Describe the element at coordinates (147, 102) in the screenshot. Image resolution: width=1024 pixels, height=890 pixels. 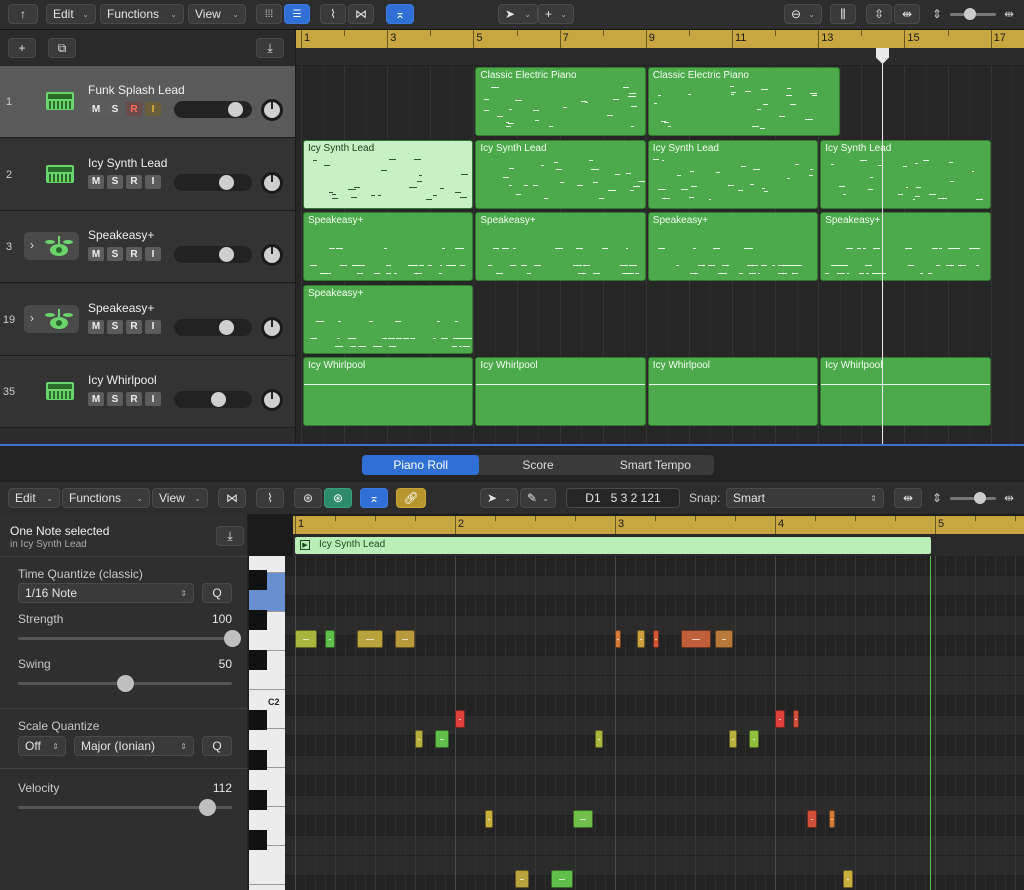
I see `track-header: 1 Funk Splash Lead M S R I` at that location.